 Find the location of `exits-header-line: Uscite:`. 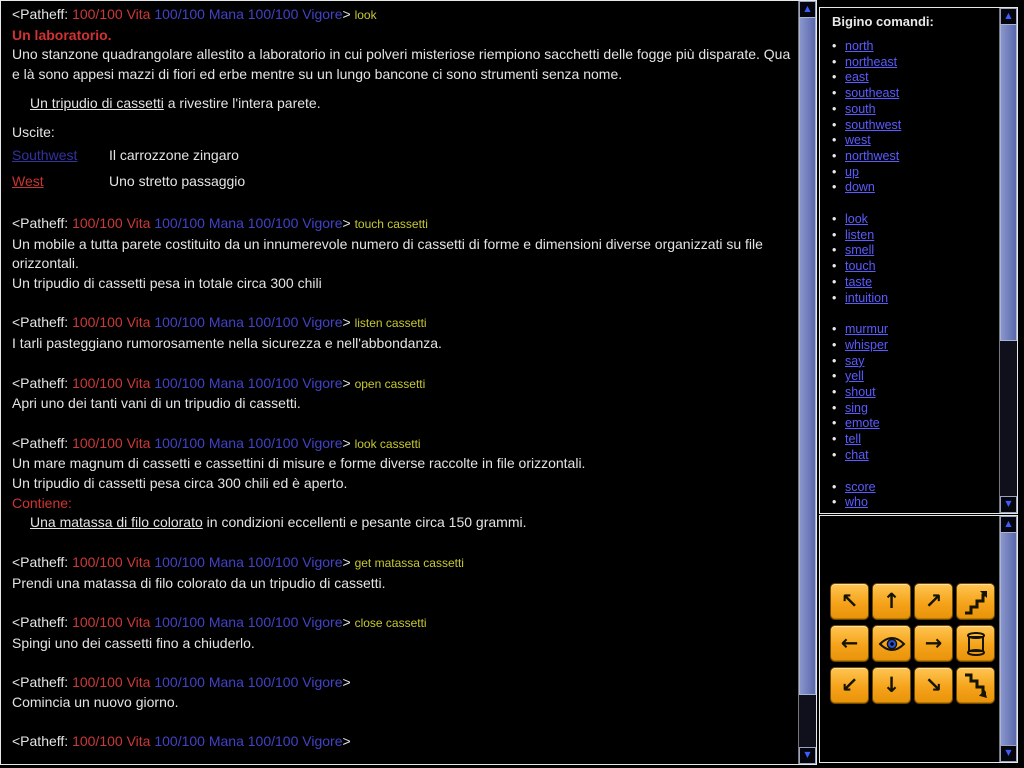

exits-header-line: Uscite: is located at coordinates (401, 133).